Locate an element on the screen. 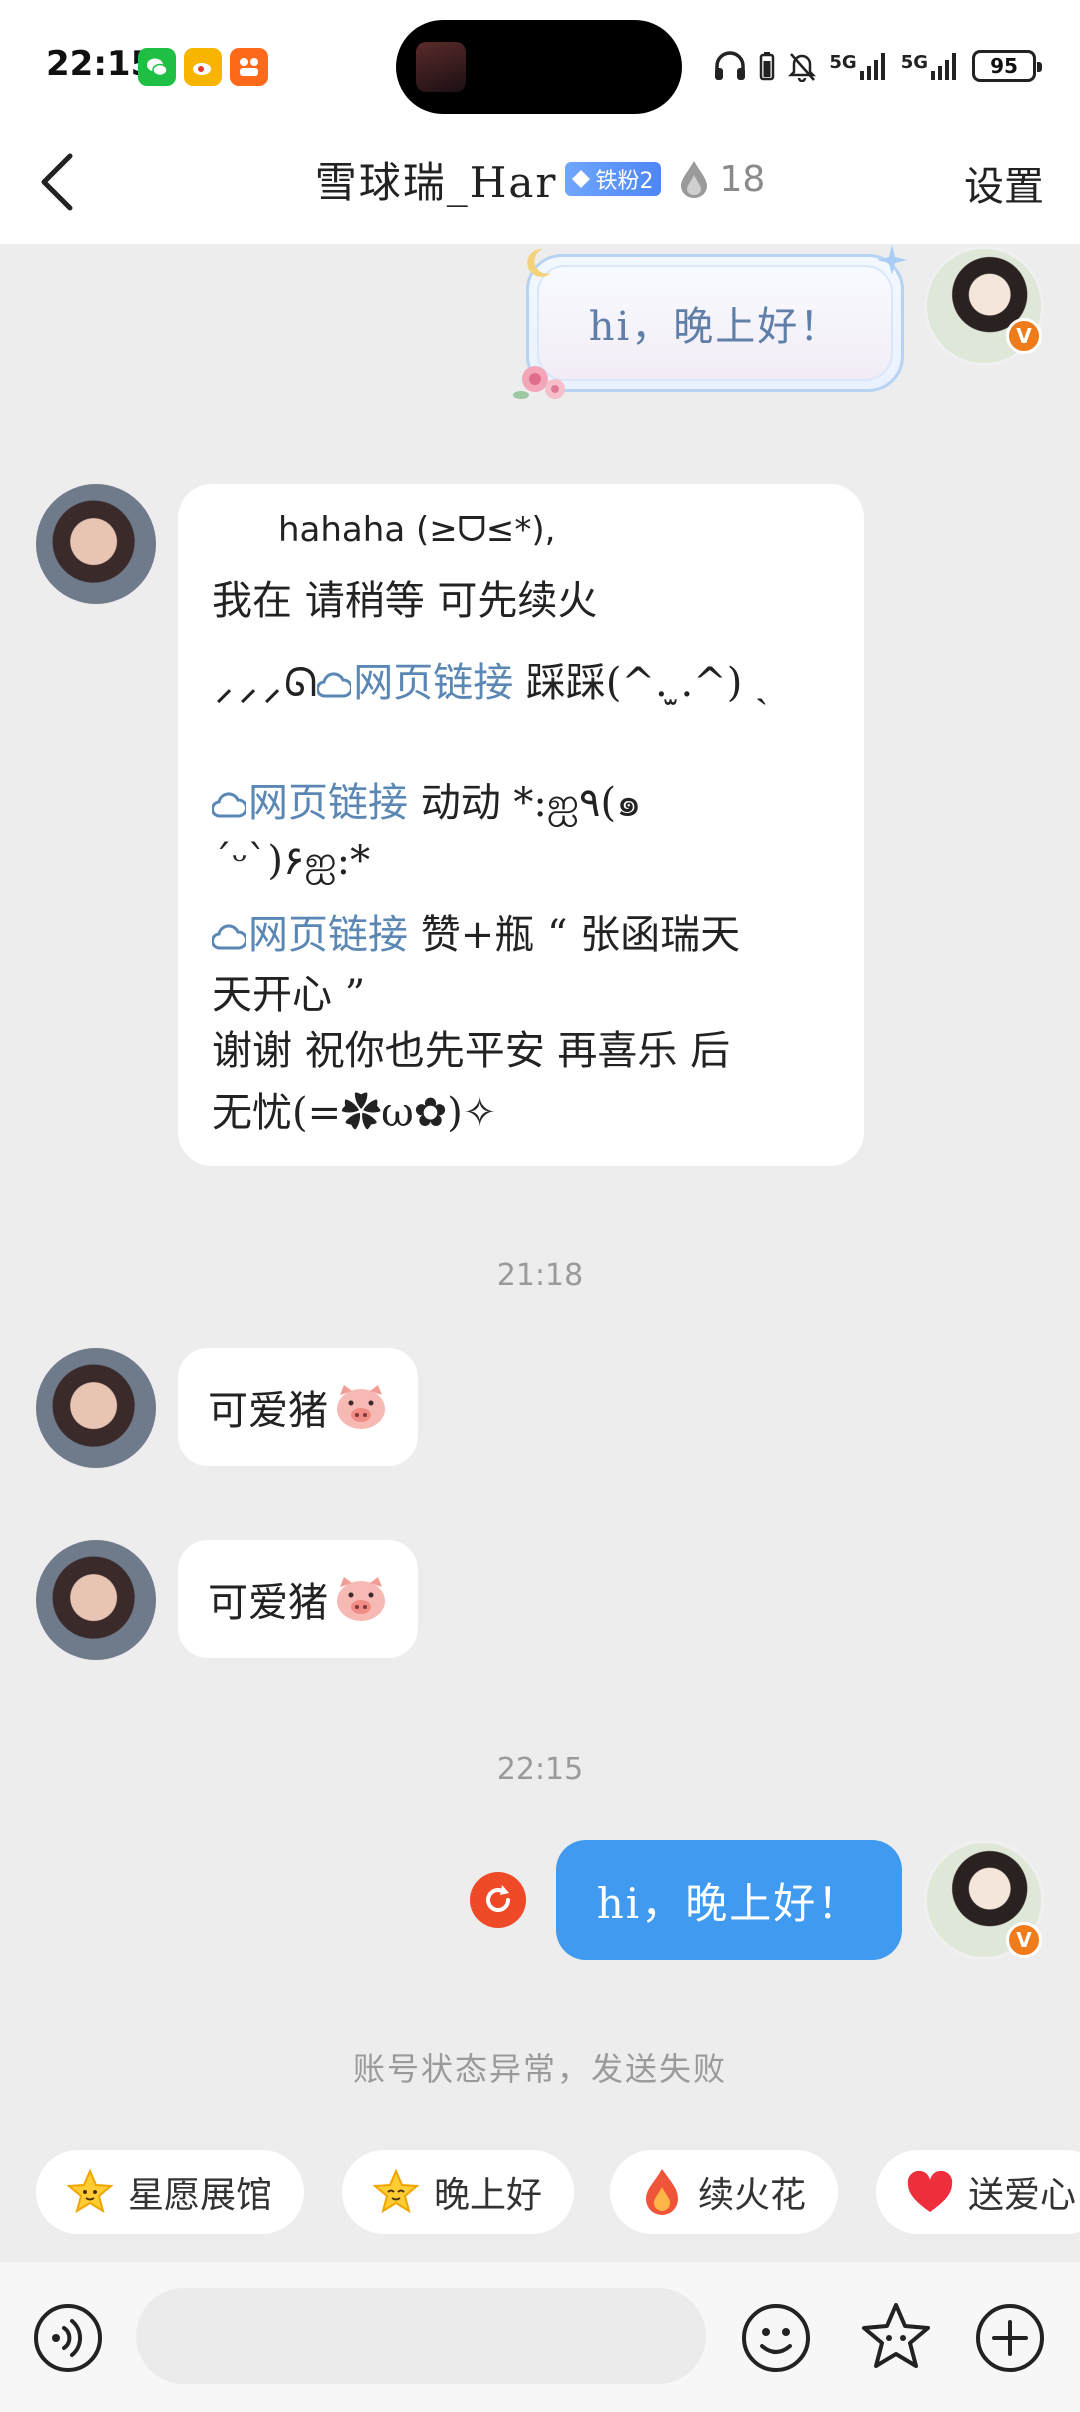 Image resolution: width=1080 pixels, height=2412 pixels. quick-chip-good-evening: 晚上好 is located at coordinates (458, 2192).